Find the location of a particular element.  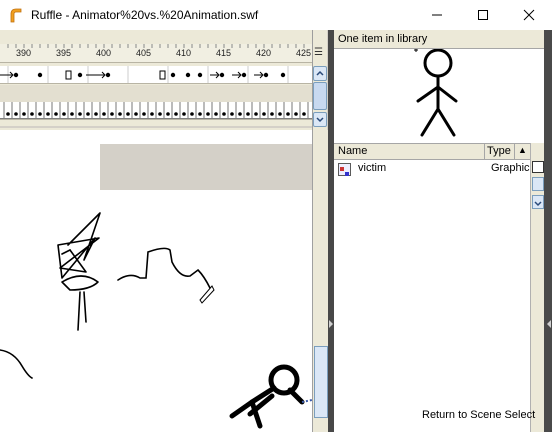

stage-scroll-thumb is located at coordinates (321, 382).